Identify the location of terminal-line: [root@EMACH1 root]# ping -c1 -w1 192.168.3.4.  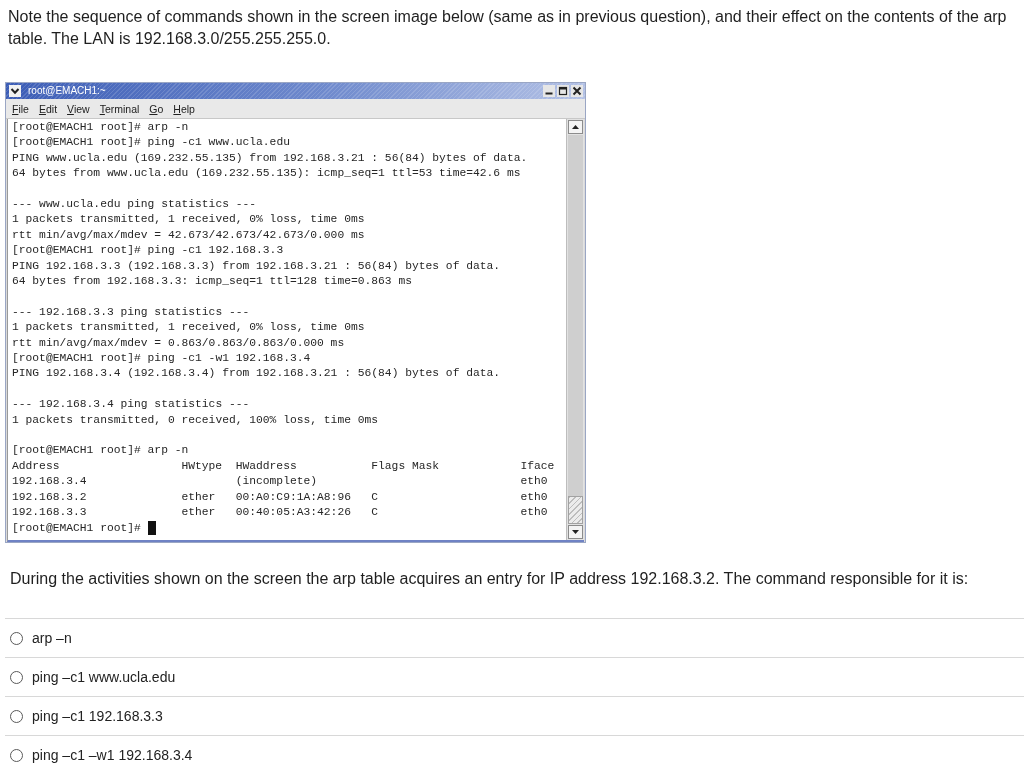
(161, 359).